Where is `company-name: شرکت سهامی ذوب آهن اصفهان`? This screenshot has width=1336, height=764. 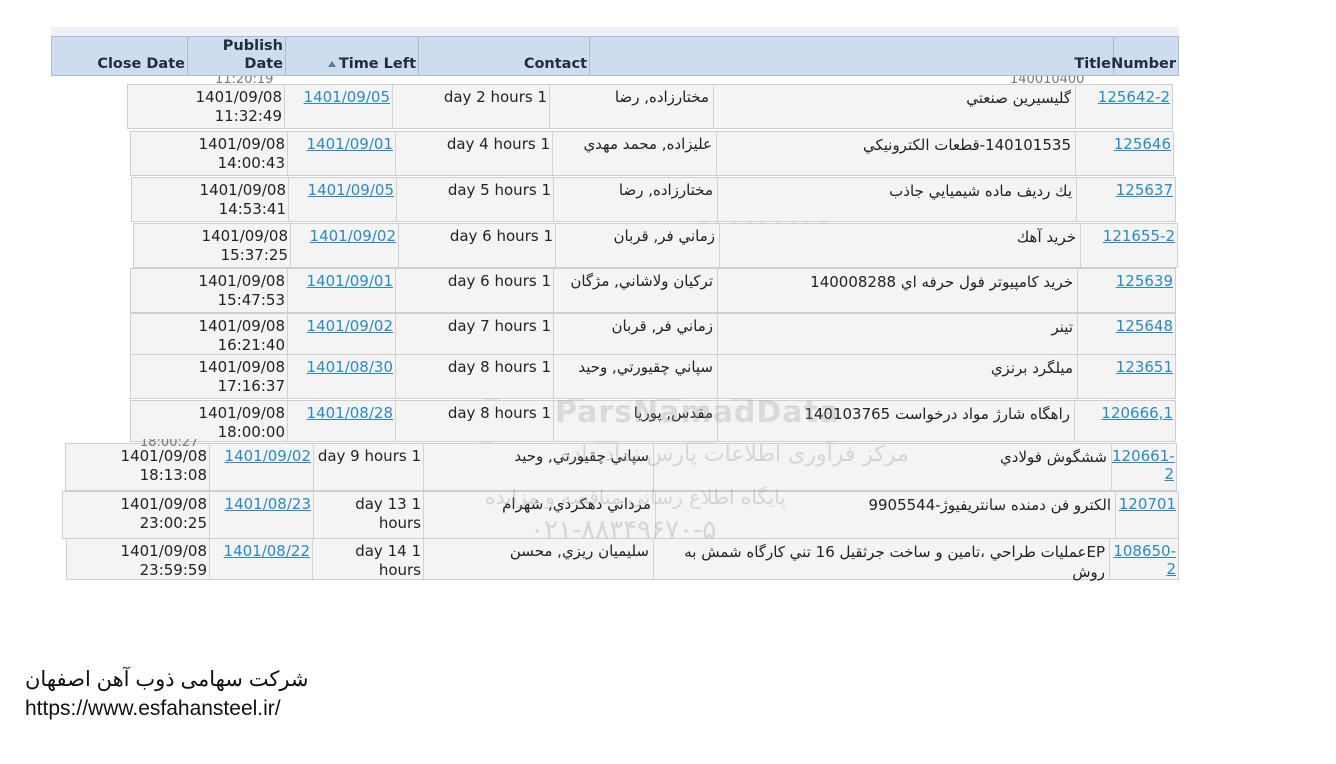 company-name: شرکت سهامی ذوب آهن اصفهان is located at coordinates (167, 679).